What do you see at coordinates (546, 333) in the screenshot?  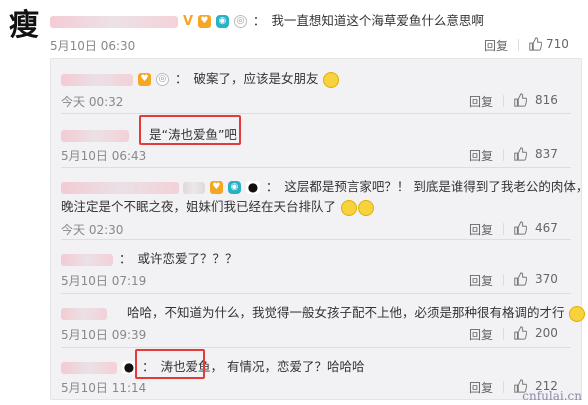 I see `like-count: 200` at bounding box center [546, 333].